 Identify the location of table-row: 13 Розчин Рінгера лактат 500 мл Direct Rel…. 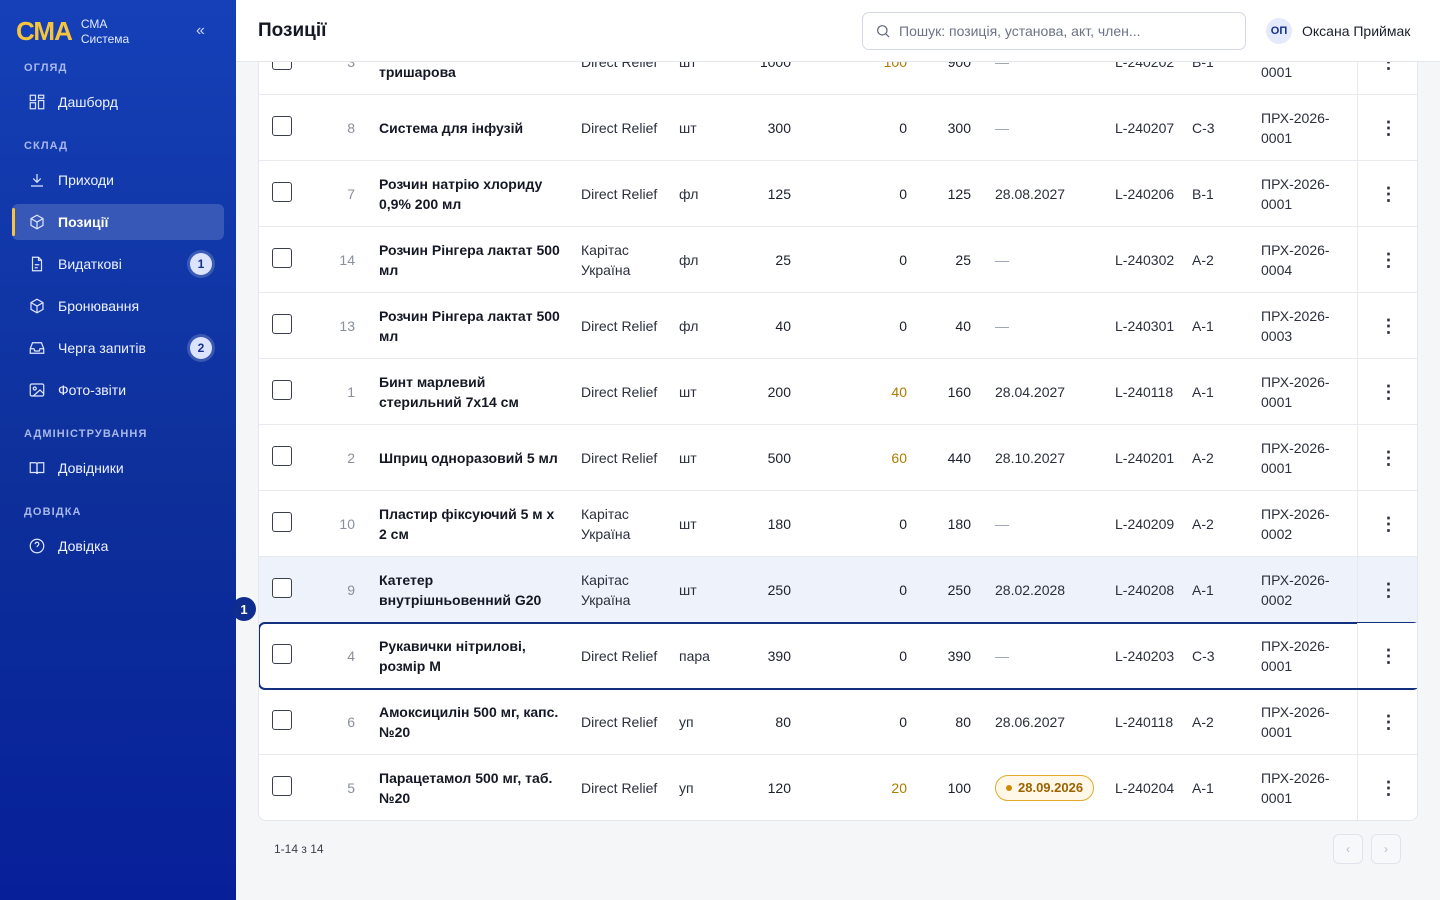
(838, 326).